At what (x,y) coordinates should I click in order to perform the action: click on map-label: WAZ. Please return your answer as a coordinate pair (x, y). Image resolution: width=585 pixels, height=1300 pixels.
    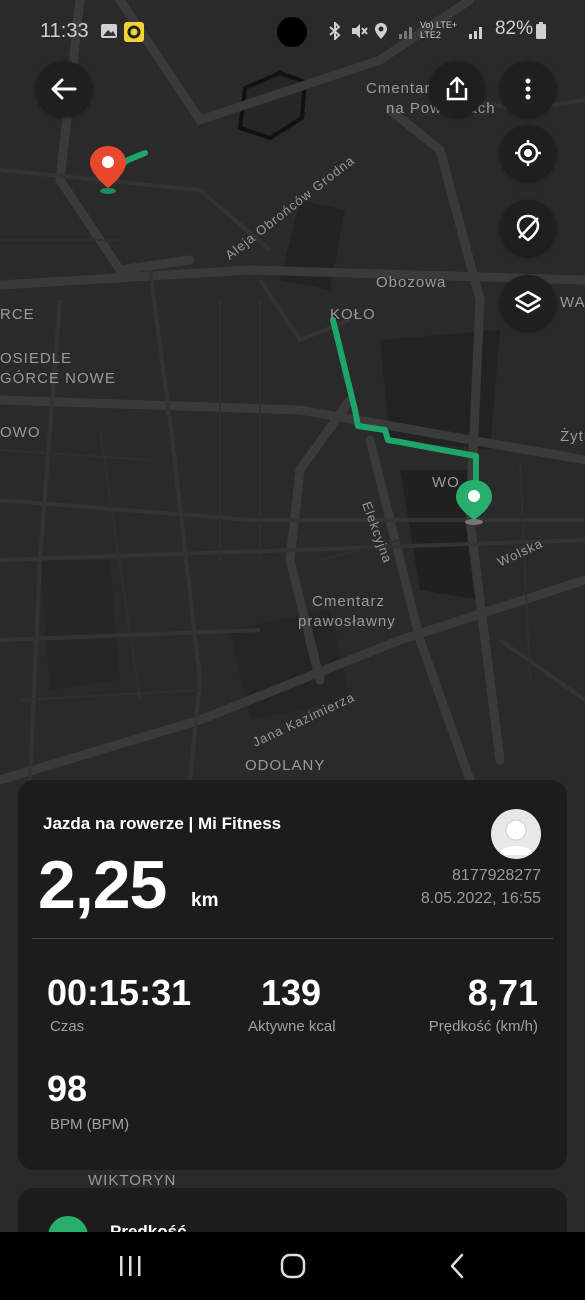
    Looking at the image, I should click on (572, 302).